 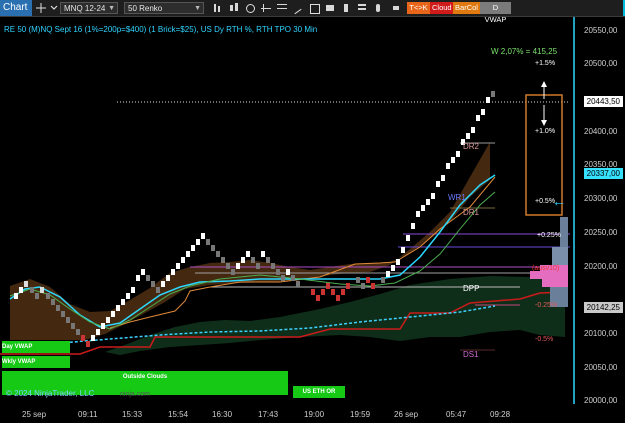 What do you see at coordinates (362, 8) in the screenshot?
I see `chart-trader-icon` at bounding box center [362, 8].